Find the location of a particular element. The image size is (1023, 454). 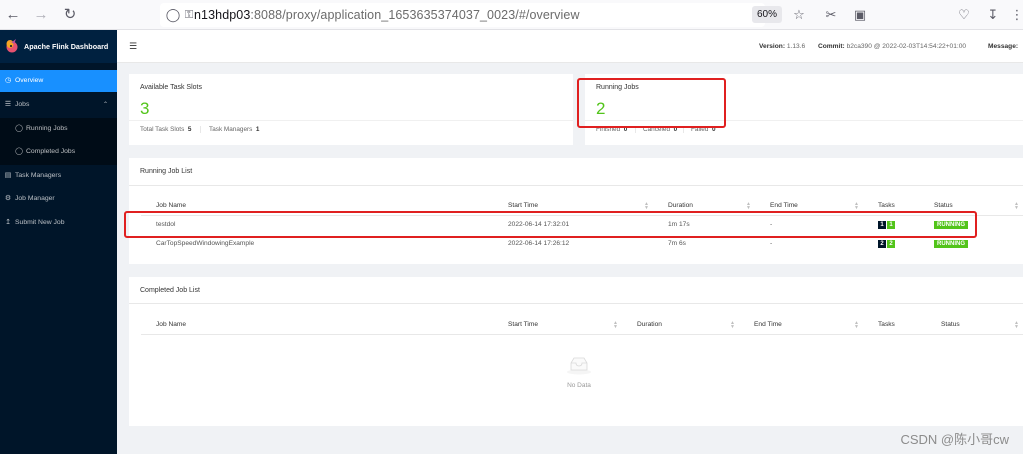

sidebar-item-submit-new-job: ↥ Submit New Job is located at coordinates (58, 223).